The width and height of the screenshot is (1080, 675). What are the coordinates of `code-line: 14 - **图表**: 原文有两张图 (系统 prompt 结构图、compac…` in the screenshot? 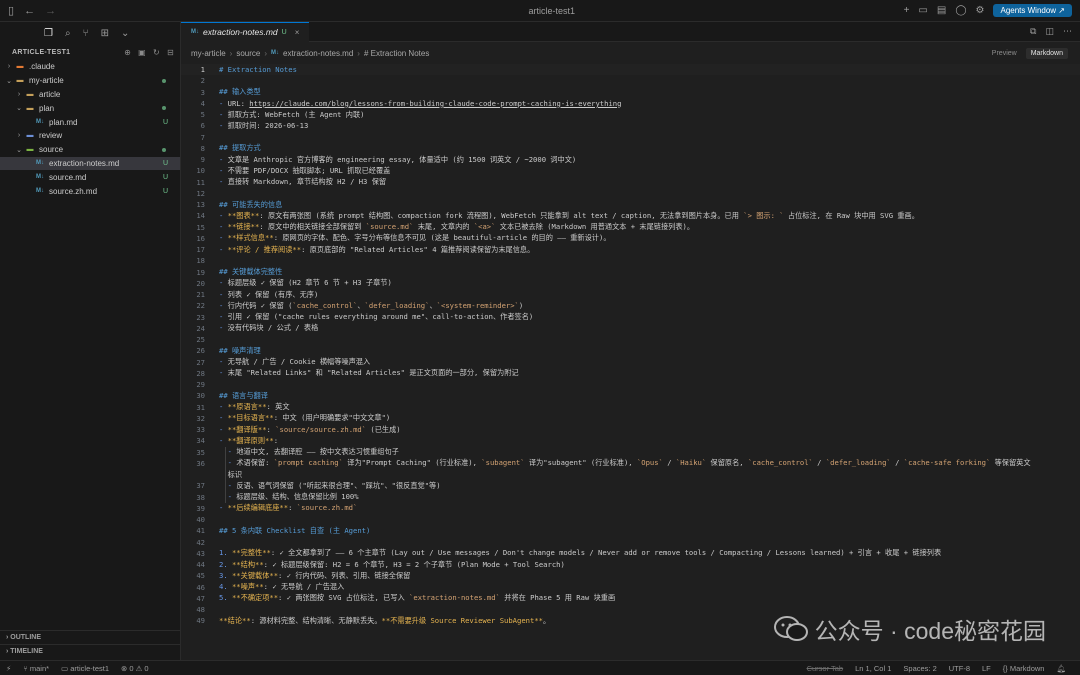 It's located at (630, 215).